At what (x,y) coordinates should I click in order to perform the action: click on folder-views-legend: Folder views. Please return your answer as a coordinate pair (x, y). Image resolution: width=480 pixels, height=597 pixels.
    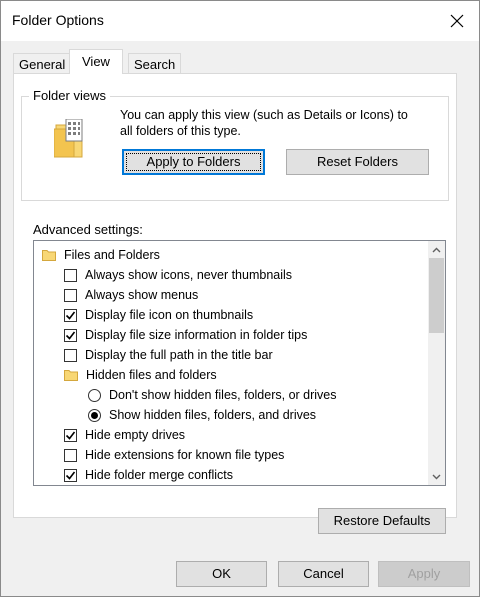
    Looking at the image, I should click on (69, 95).